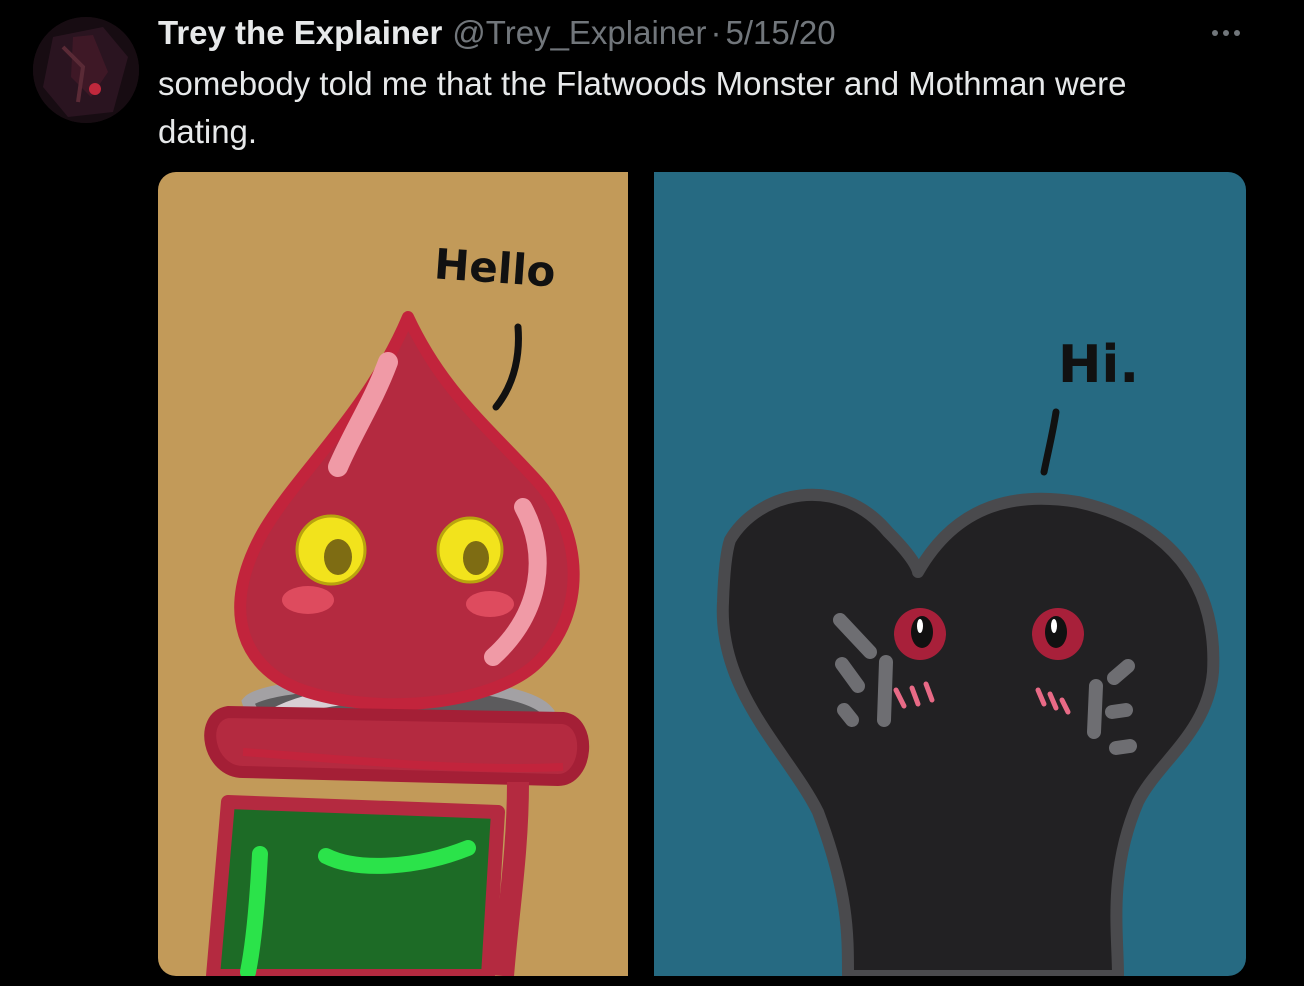 Image resolution: width=1304 pixels, height=986 pixels. Describe the element at coordinates (495, 267) in the screenshot. I see `hello-caption: Hello` at that location.